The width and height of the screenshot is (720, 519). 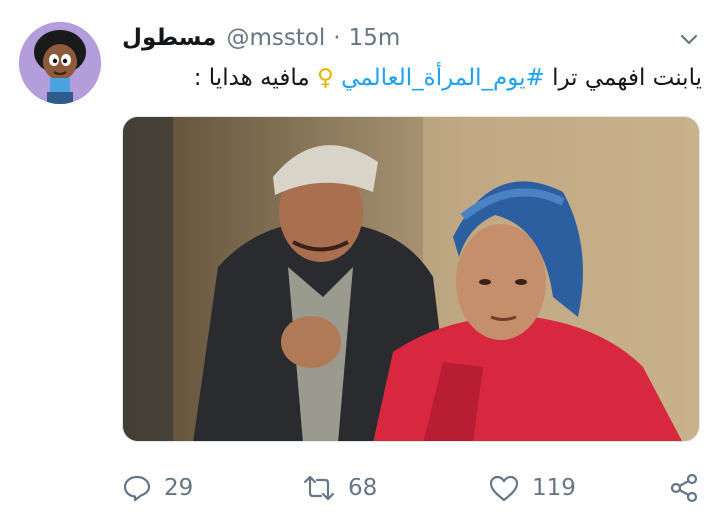 I want to click on chevron-down-icon, so click(x=689, y=39).